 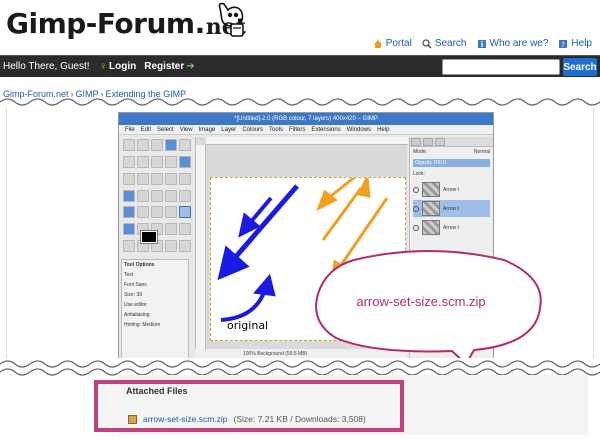 What do you see at coordinates (185, 145) in the screenshot?
I see `select-by-color-tool-icon` at bounding box center [185, 145].